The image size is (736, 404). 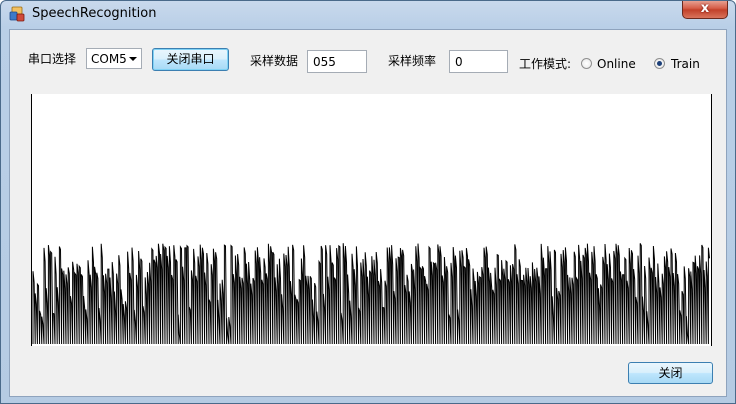 What do you see at coordinates (190, 59) in the screenshot?
I see `close-port-button: 关闭串口` at bounding box center [190, 59].